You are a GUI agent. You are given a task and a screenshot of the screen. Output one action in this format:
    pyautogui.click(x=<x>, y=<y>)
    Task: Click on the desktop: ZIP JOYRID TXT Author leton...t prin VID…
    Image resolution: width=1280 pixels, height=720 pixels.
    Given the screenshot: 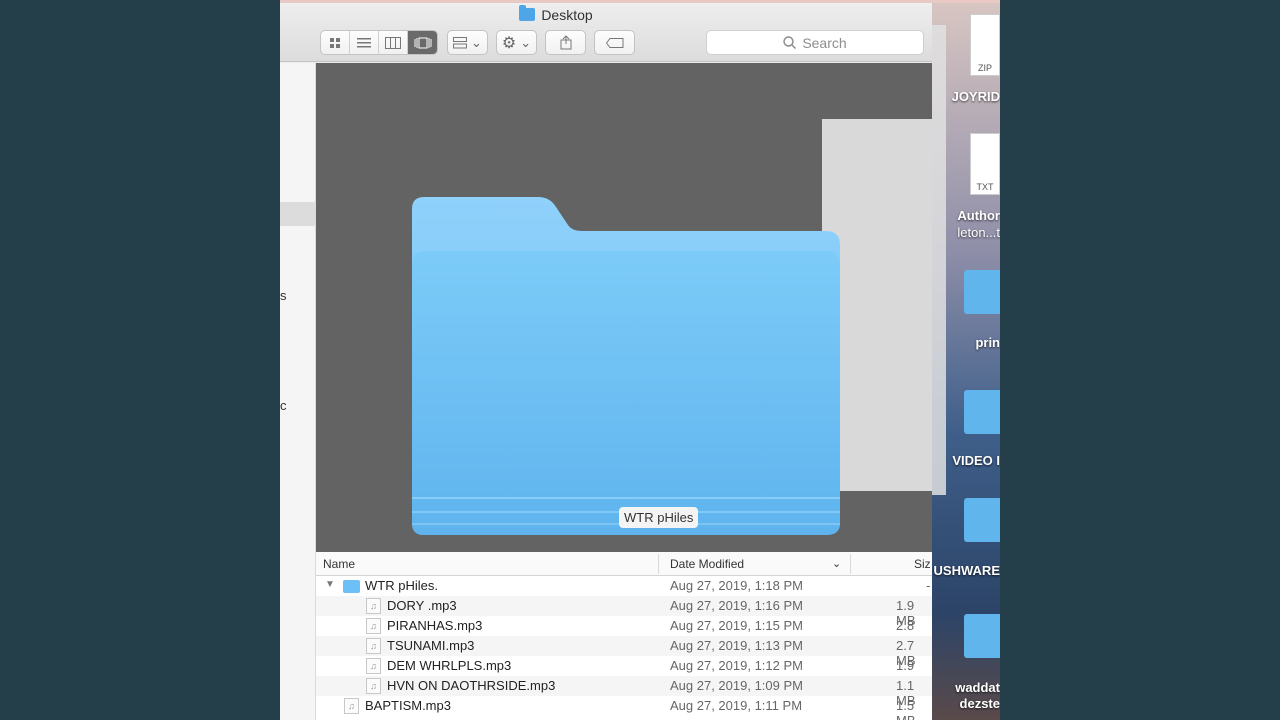 What is the action you would take?
    pyautogui.click(x=966, y=360)
    